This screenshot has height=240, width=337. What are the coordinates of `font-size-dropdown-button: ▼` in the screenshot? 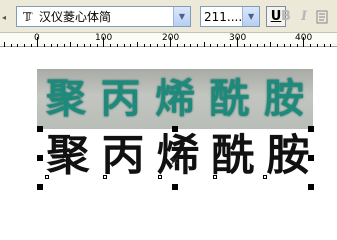 It's located at (250, 16).